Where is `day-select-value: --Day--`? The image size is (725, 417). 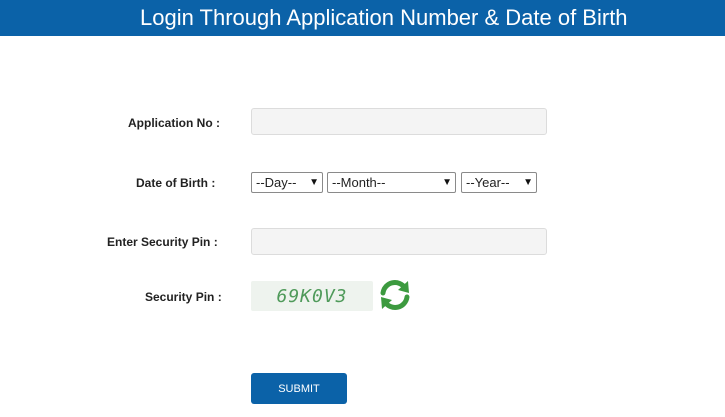
day-select-value: --Day-- is located at coordinates (276, 182).